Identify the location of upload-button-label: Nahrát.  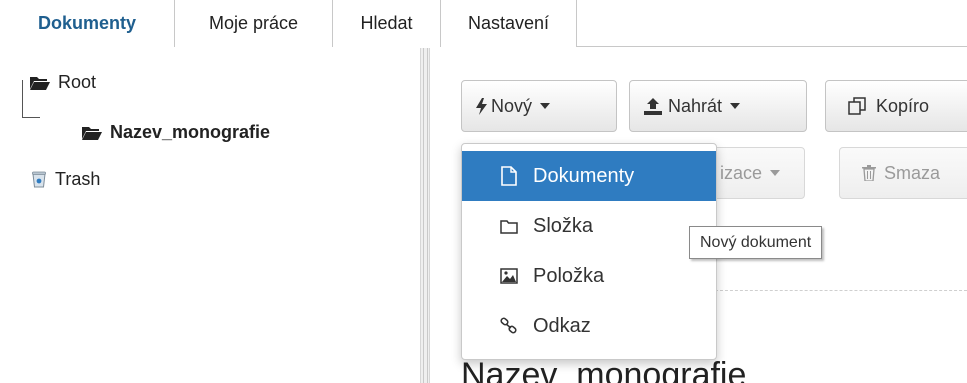
(695, 105).